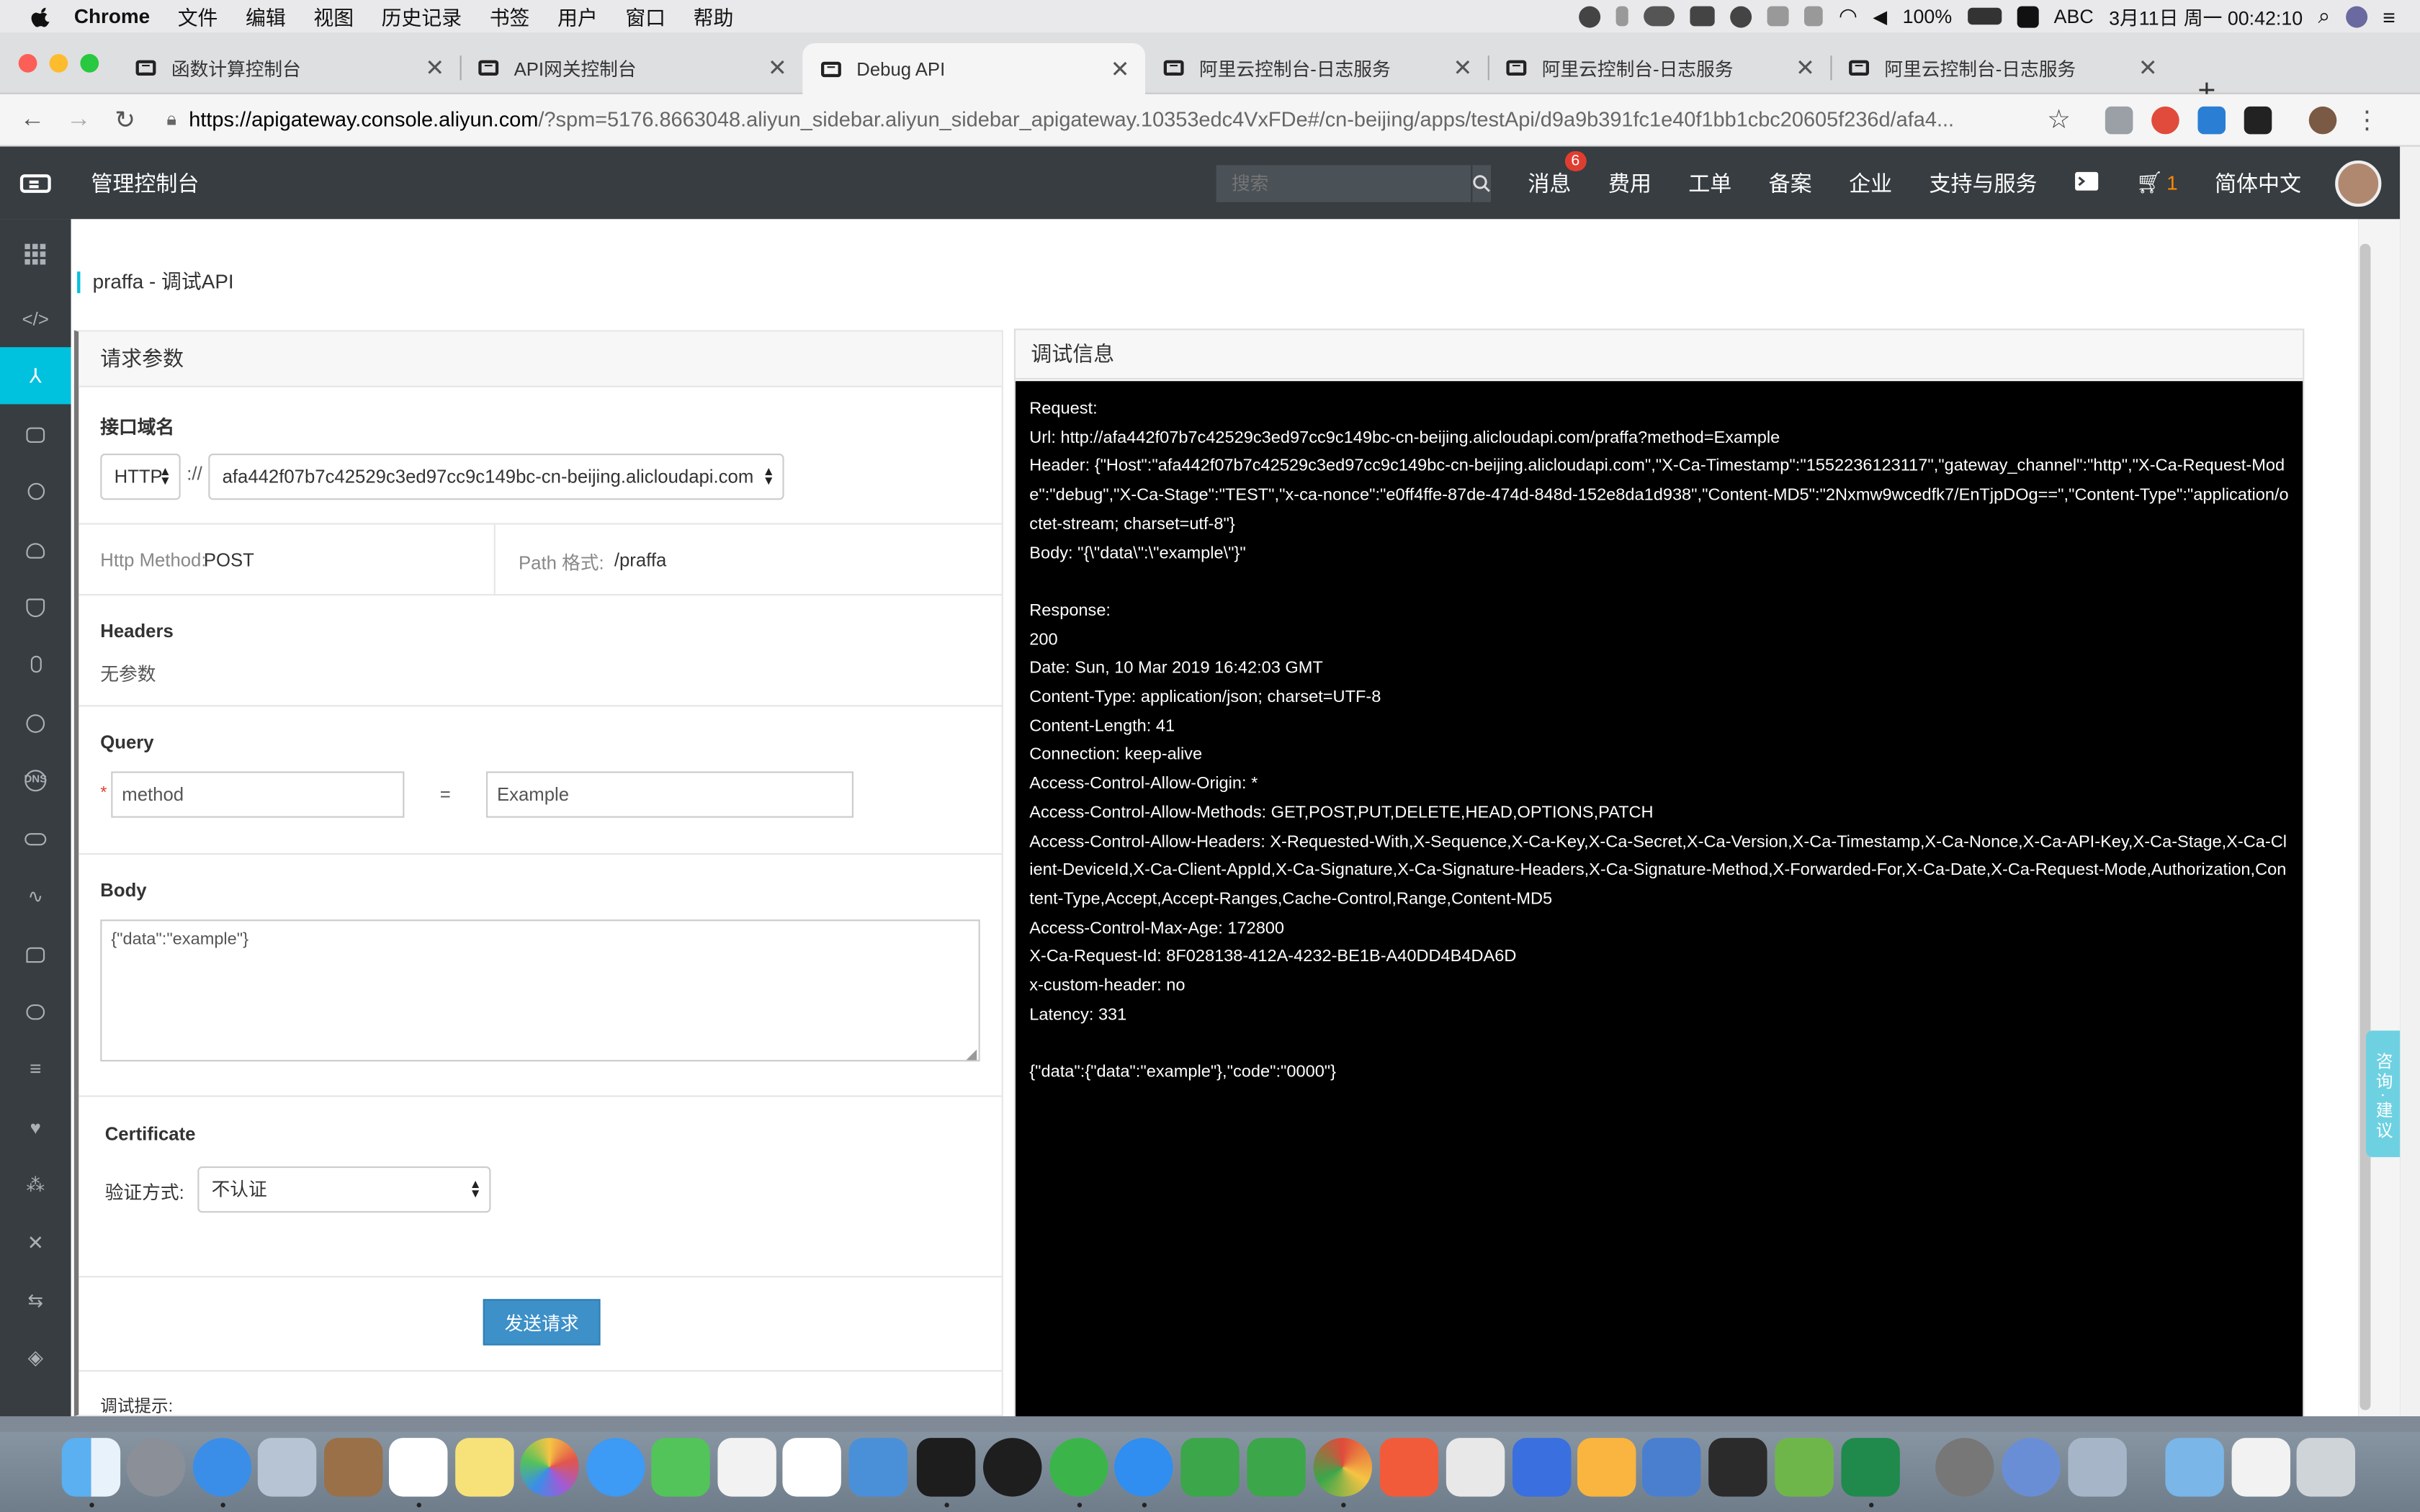 The width and height of the screenshot is (2420, 1512). Describe the element at coordinates (1210, 1424) in the screenshot. I see `horizontal-scrollbar` at that location.